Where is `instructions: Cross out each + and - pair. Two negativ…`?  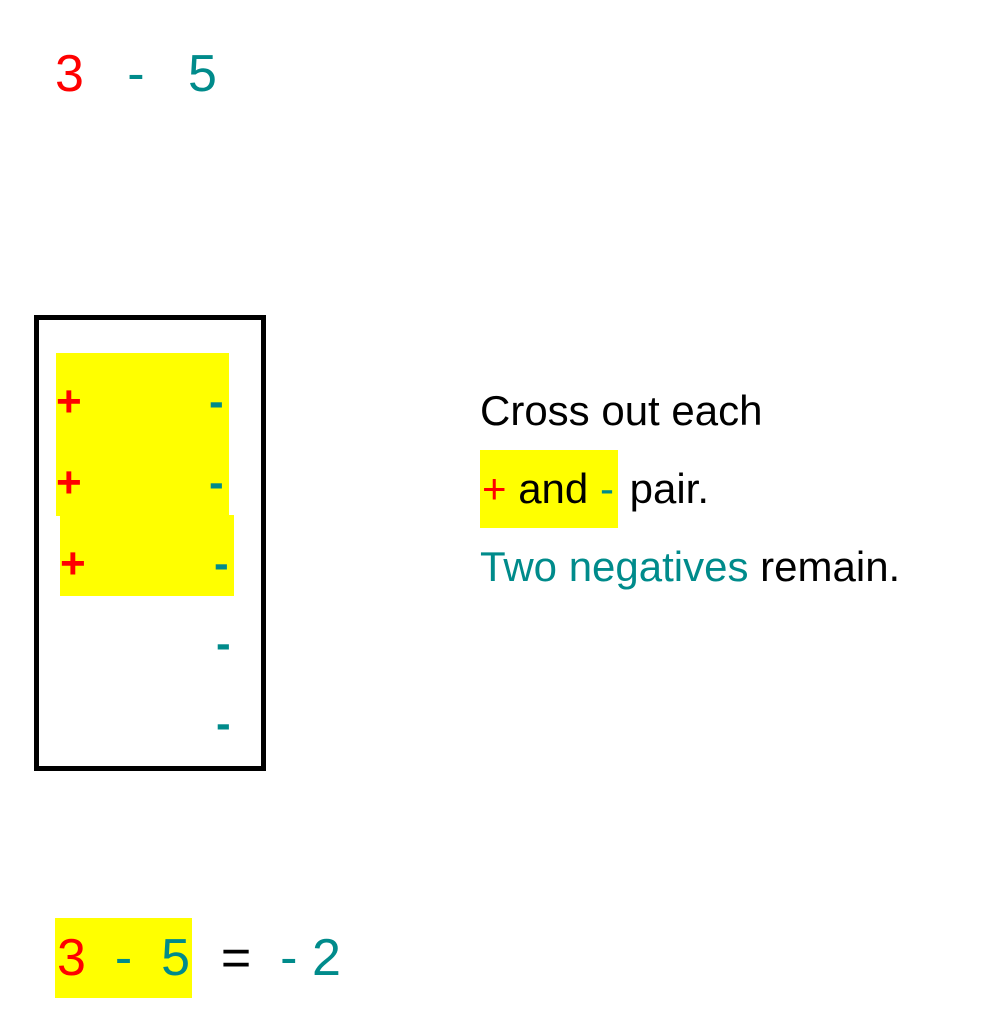 instructions: Cross out each + and - pair. Two negativ… is located at coordinates (690, 489).